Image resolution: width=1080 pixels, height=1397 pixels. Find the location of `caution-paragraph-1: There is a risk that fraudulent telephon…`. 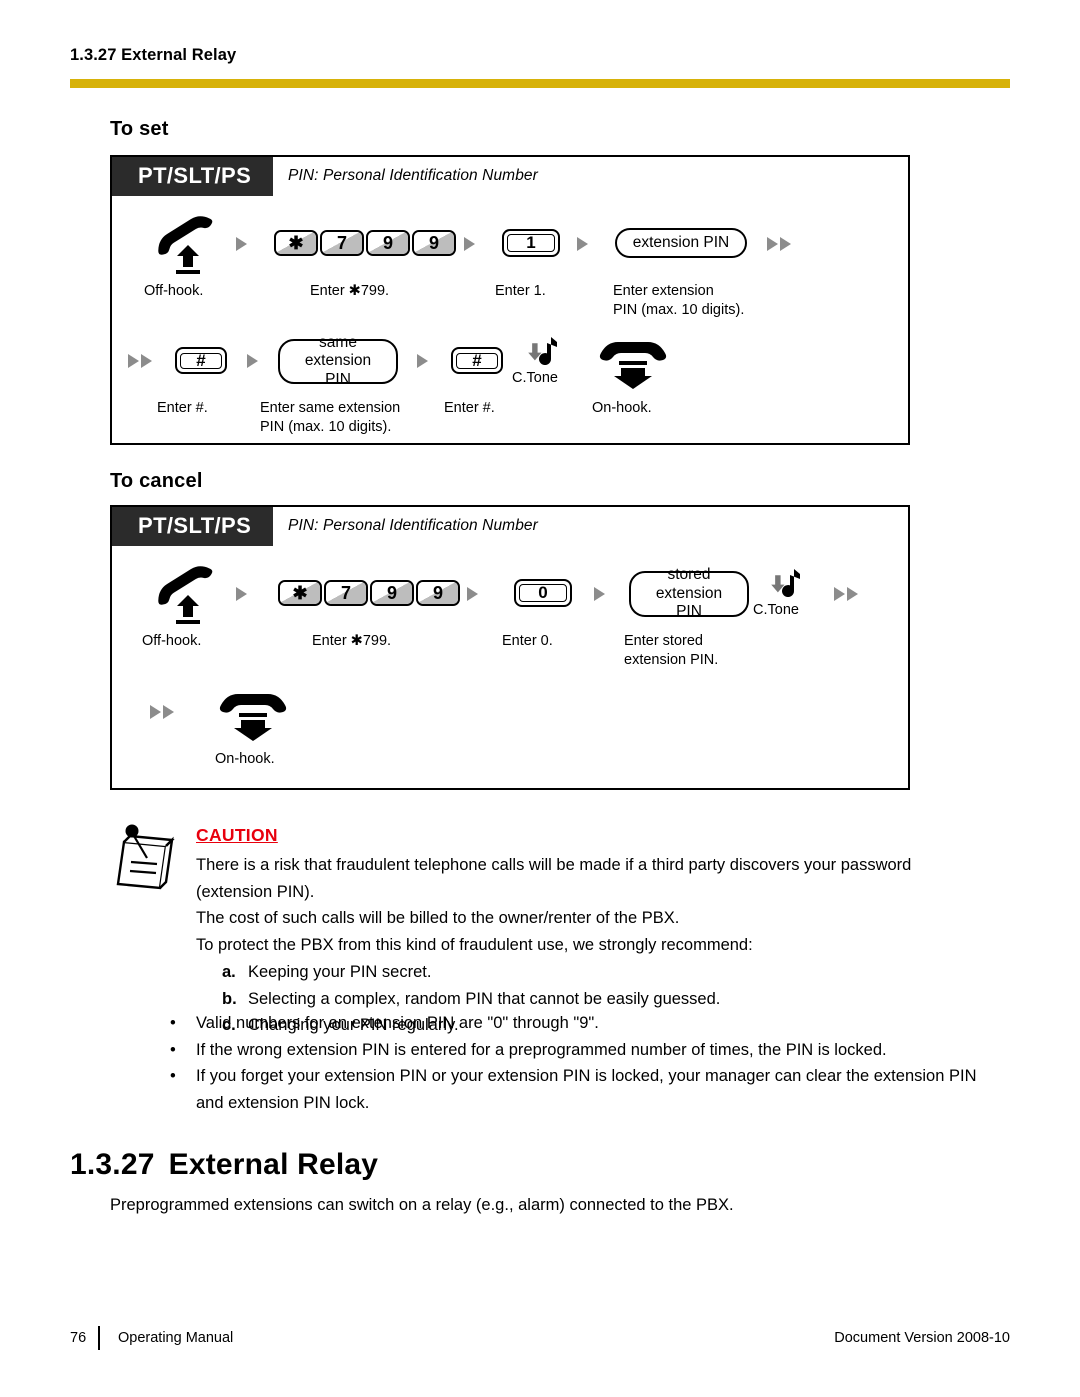

caution-paragraph-1: There is a risk that fraudulent telephon… is located at coordinates (554, 878).